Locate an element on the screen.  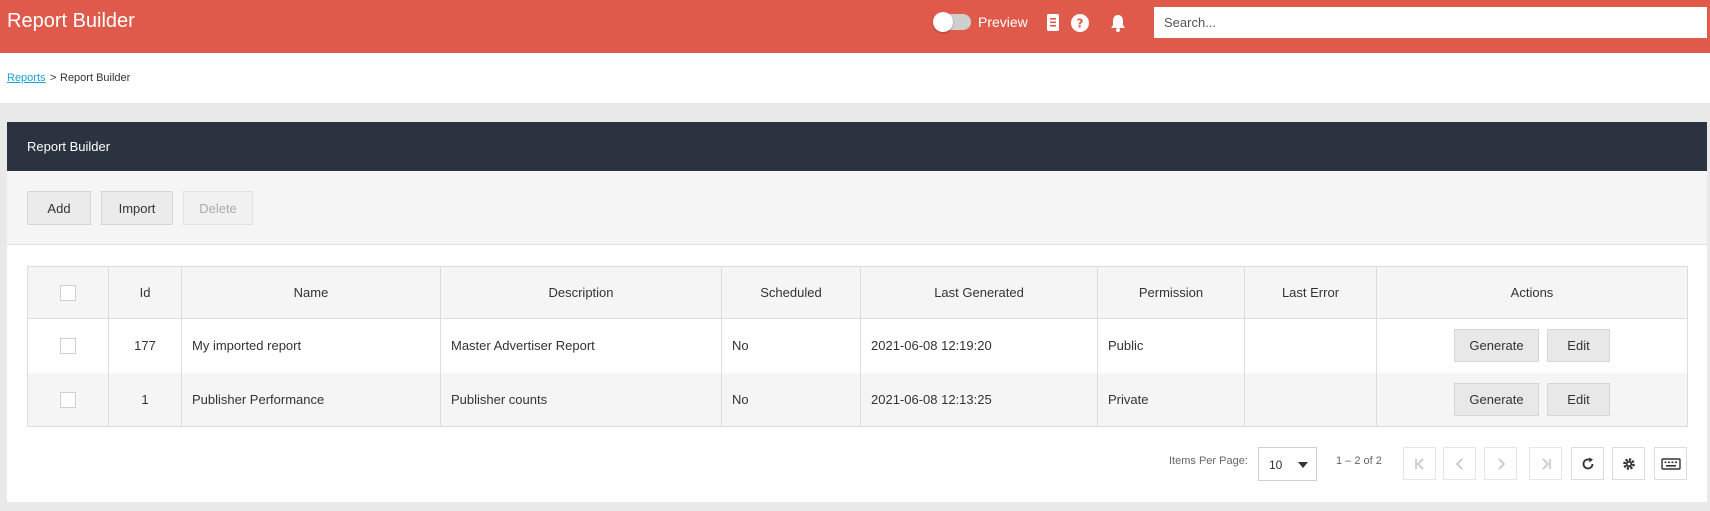
bell-icon is located at coordinates (1118, 23).